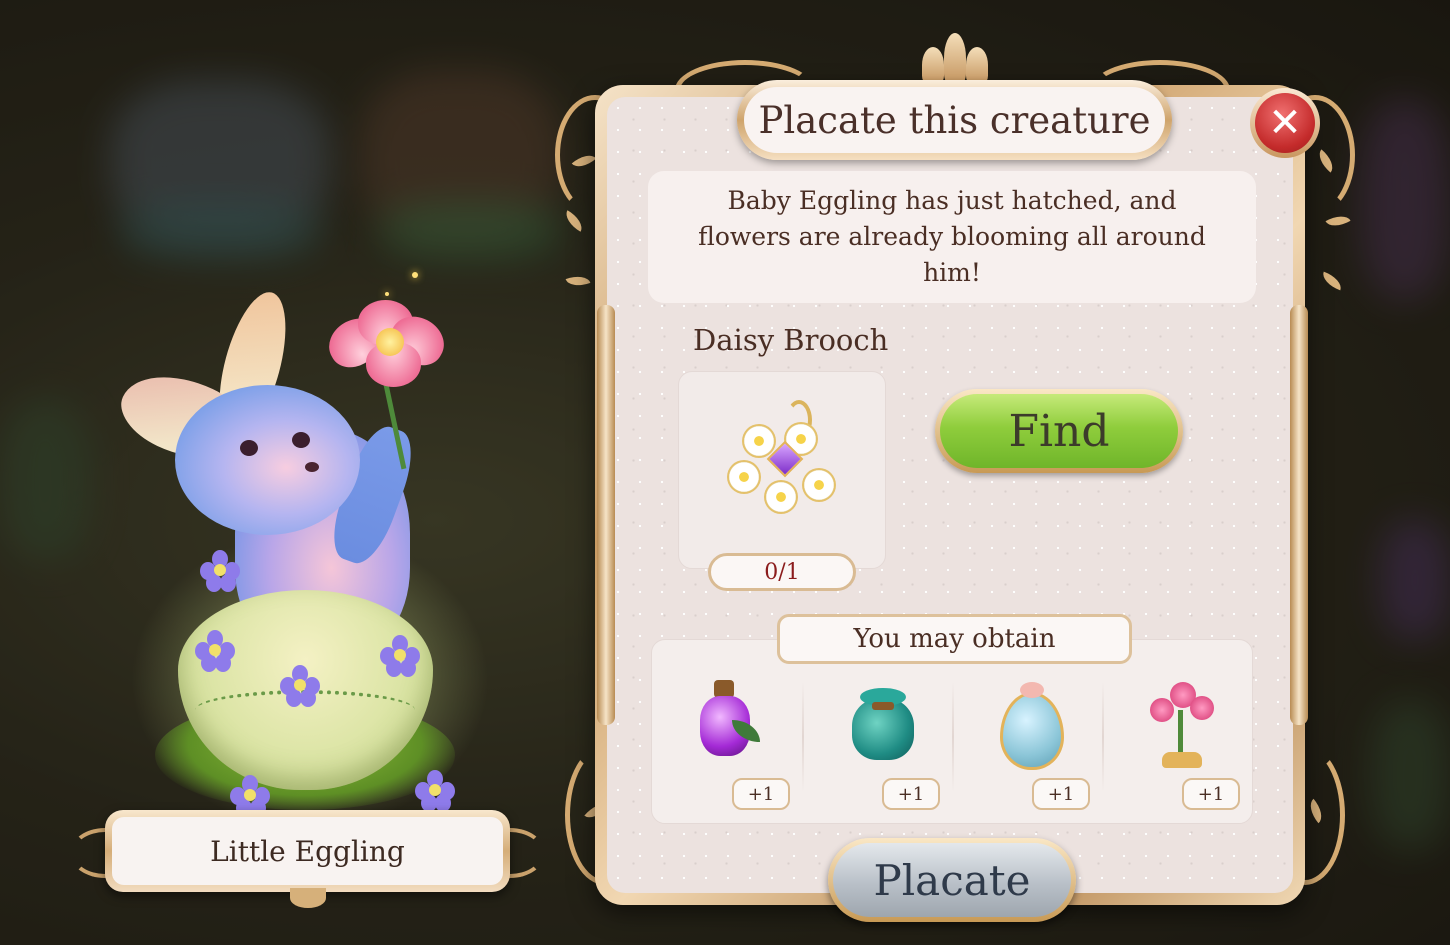 This screenshot has width=1450, height=945. I want to click on dialog-title-plate: Placate this creature, so click(954, 120).